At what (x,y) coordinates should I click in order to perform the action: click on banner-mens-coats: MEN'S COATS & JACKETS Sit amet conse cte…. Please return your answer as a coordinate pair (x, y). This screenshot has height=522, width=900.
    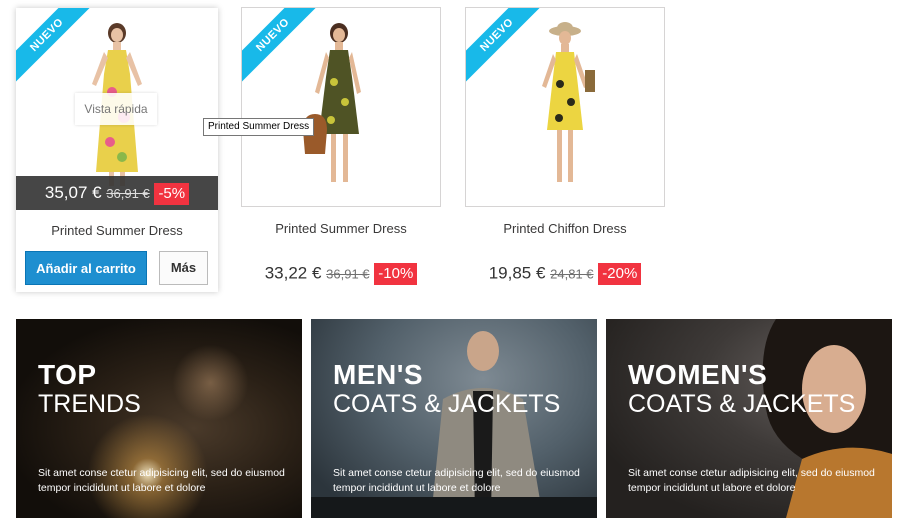
    Looking at the image, I should click on (454, 418).